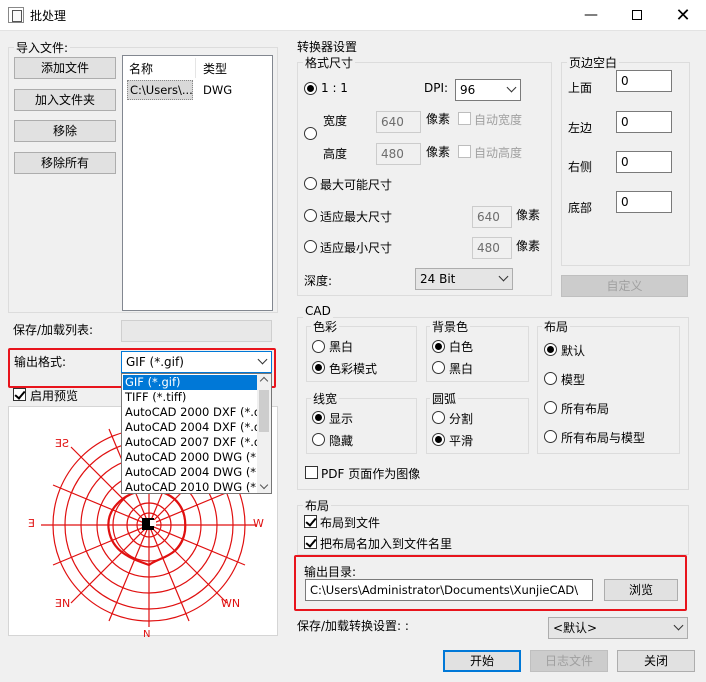 Image resolution: width=706 pixels, height=682 pixels. What do you see at coordinates (644, 202) in the screenshot?
I see `margin-bottom-input: 0` at bounding box center [644, 202].